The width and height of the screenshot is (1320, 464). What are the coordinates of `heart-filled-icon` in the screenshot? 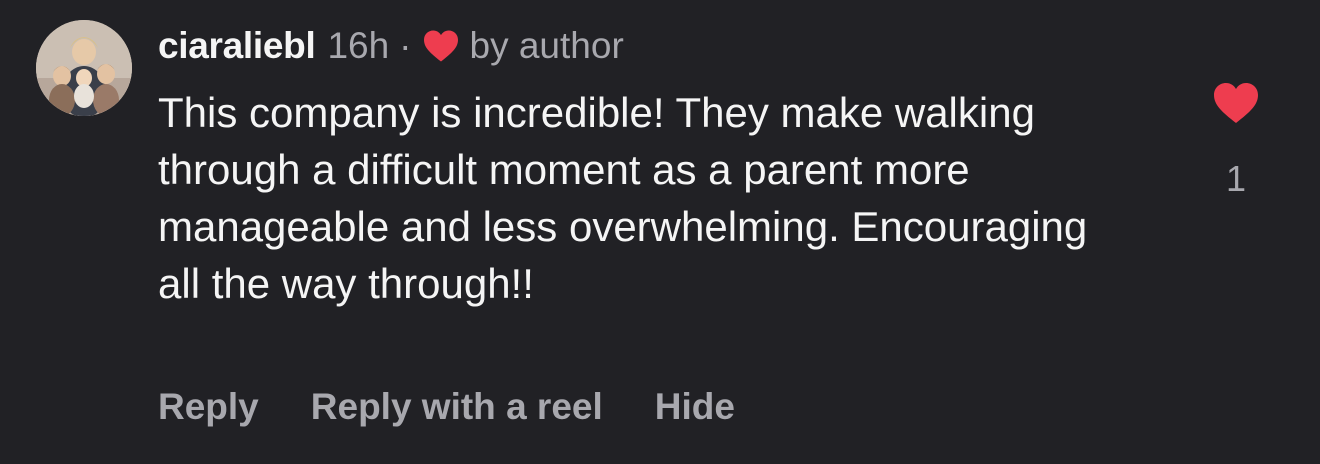 It's located at (1236, 103).